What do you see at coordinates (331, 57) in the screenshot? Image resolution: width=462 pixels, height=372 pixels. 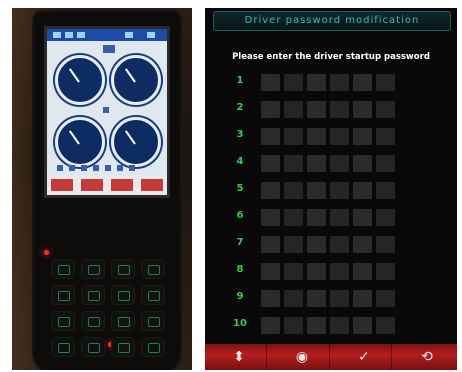 I see `password-prompt: Please enter the driver startup password` at bounding box center [331, 57].